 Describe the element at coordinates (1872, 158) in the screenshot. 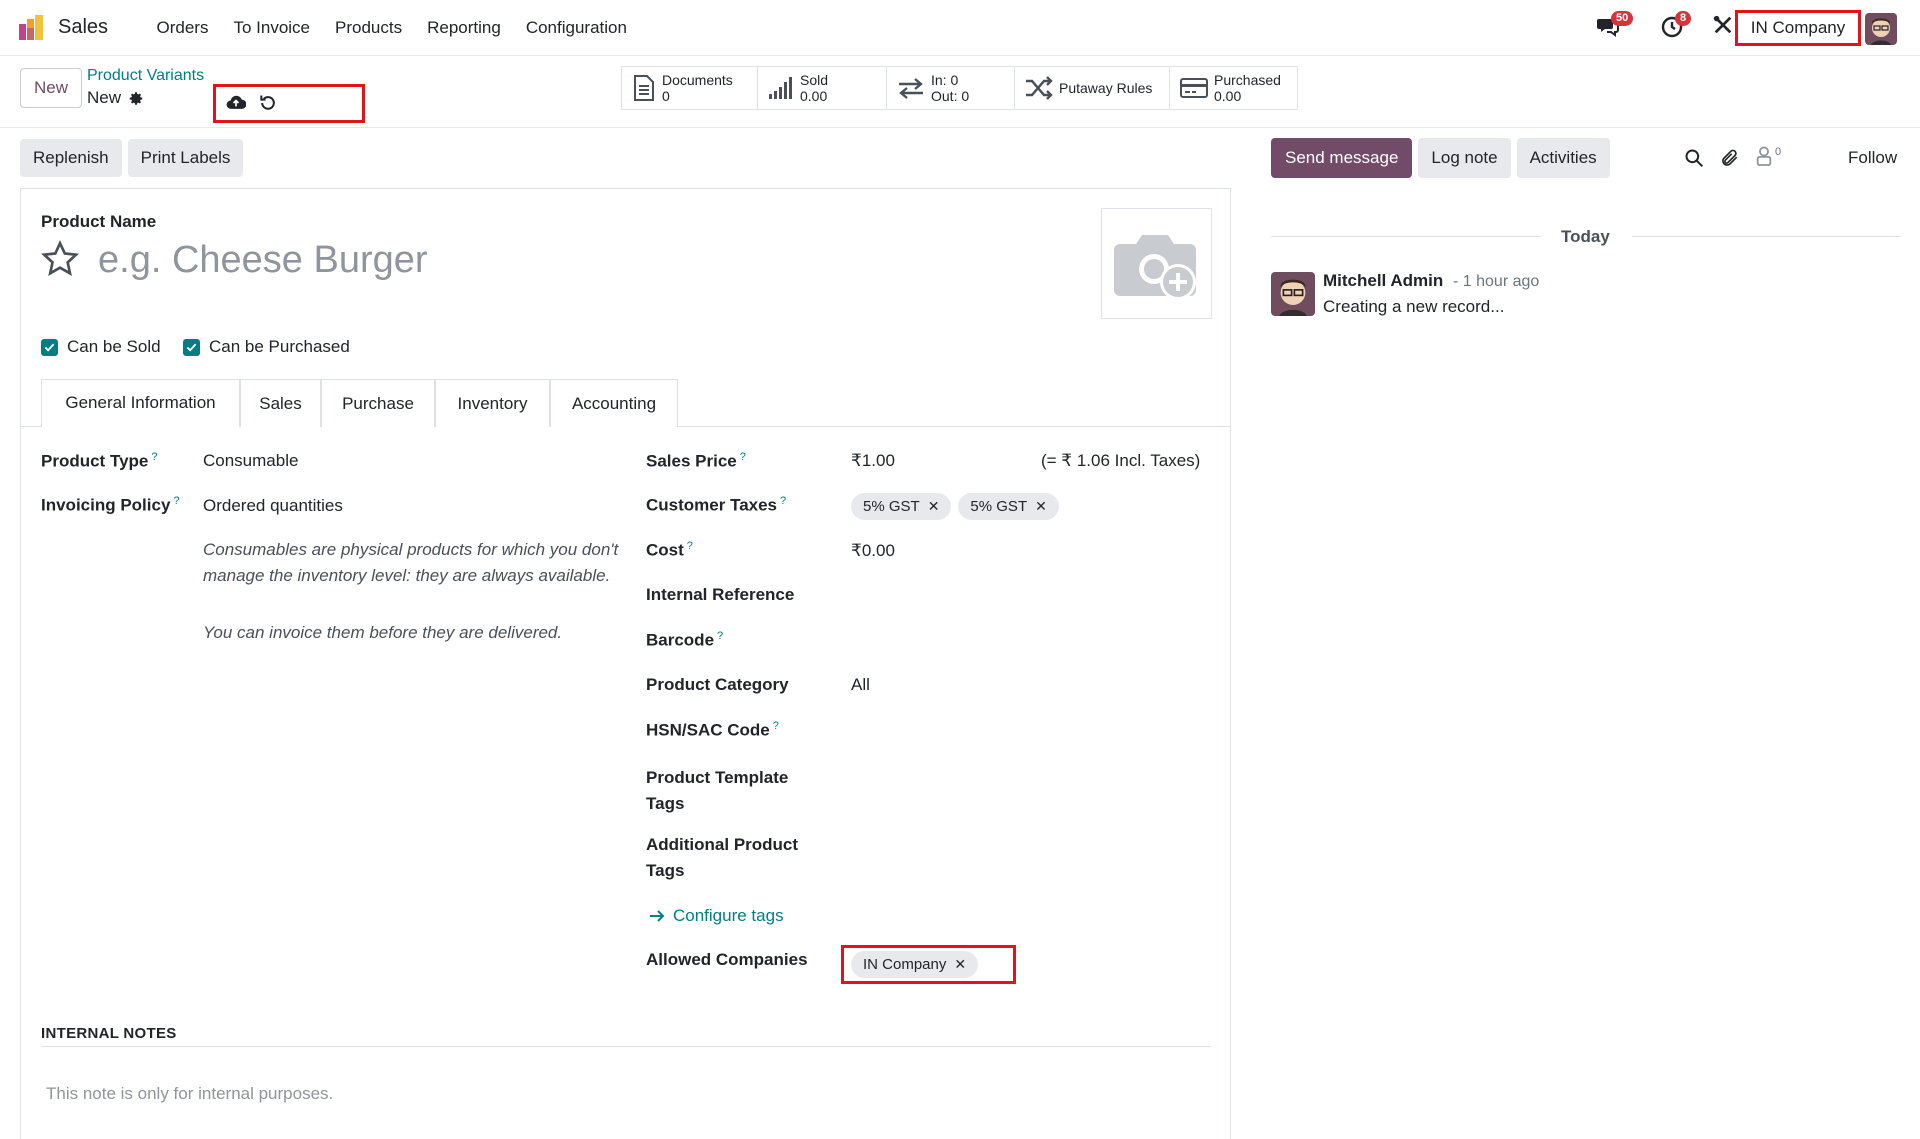

I see `follow-button: Follow` at that location.